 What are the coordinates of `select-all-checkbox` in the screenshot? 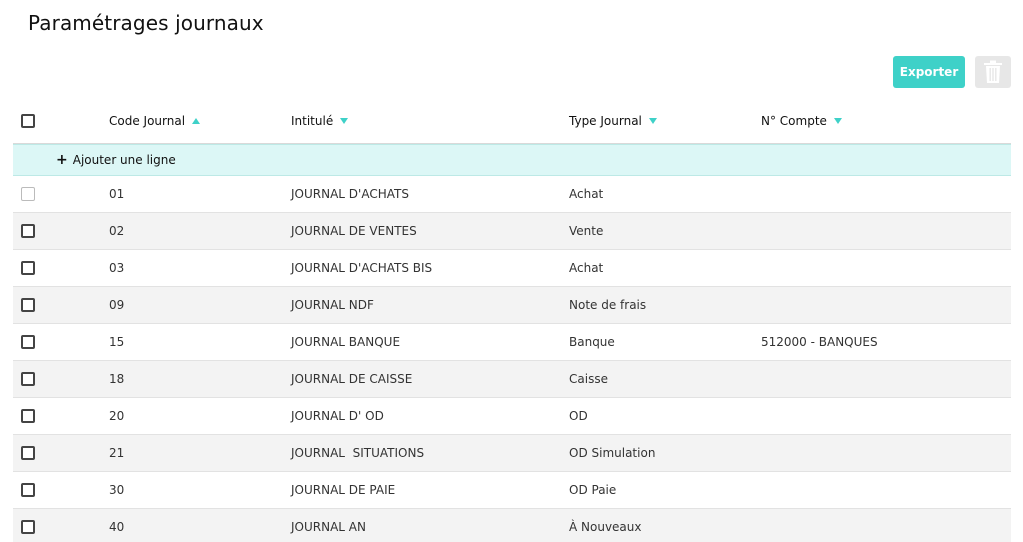 It's located at (28, 120).